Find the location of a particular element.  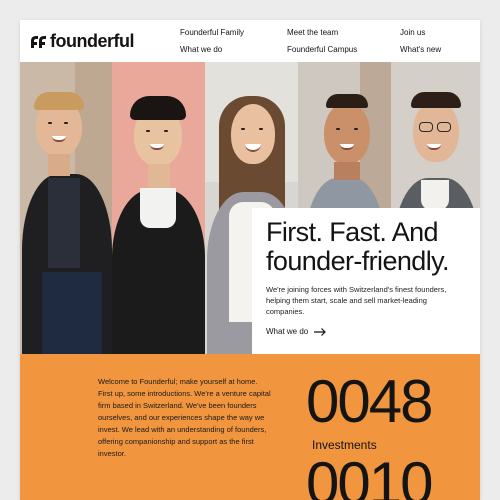

nav-founderful-family: Founderful Family is located at coordinates (212, 32).